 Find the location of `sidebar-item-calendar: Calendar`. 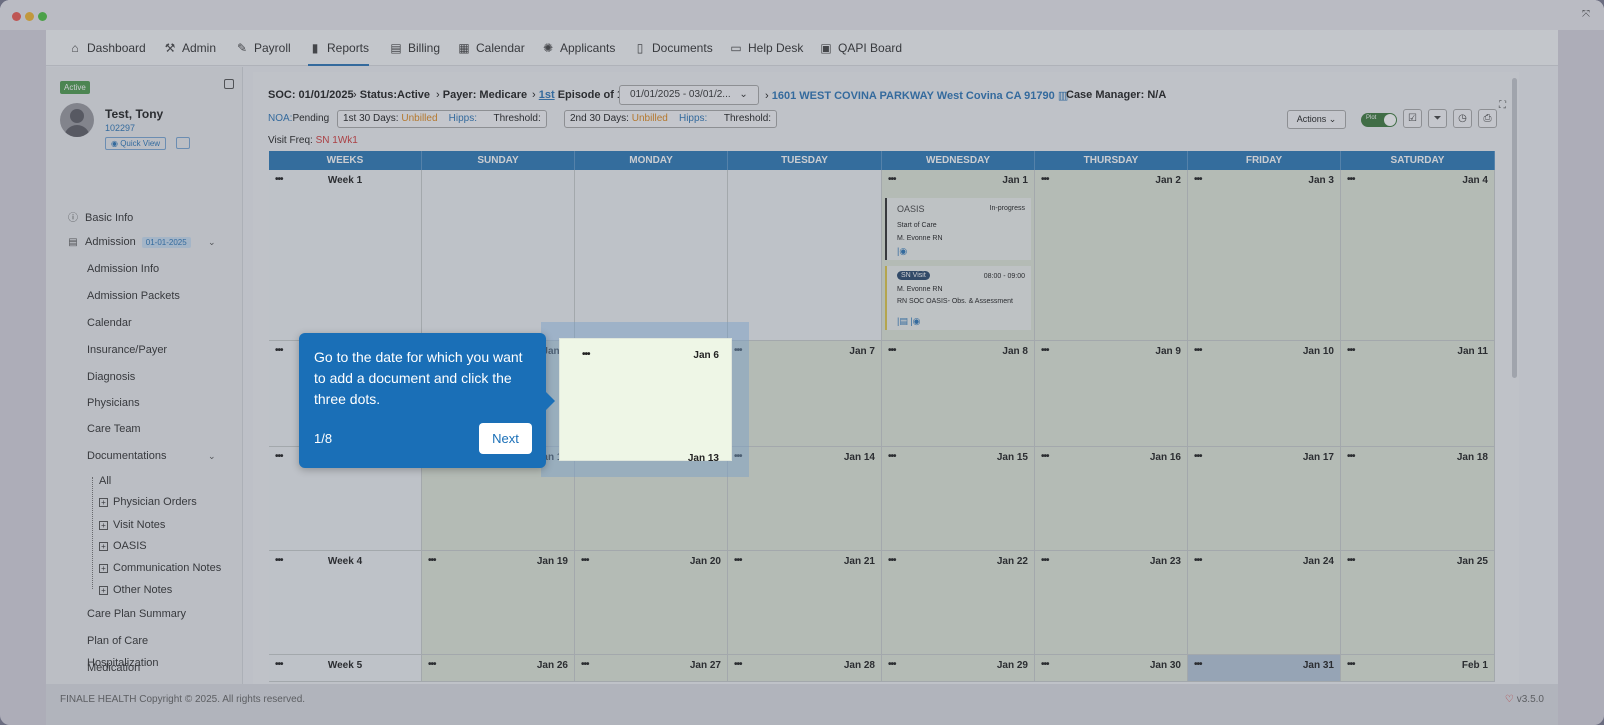

sidebar-item-calendar: Calendar is located at coordinates (109, 323).